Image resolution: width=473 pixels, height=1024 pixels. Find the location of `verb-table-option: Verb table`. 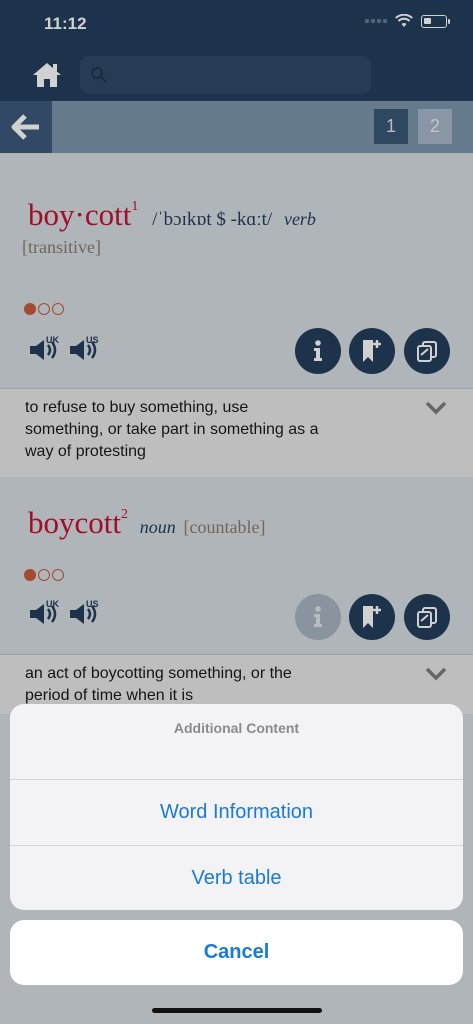

verb-table-option: Verb table is located at coordinates (236, 877).